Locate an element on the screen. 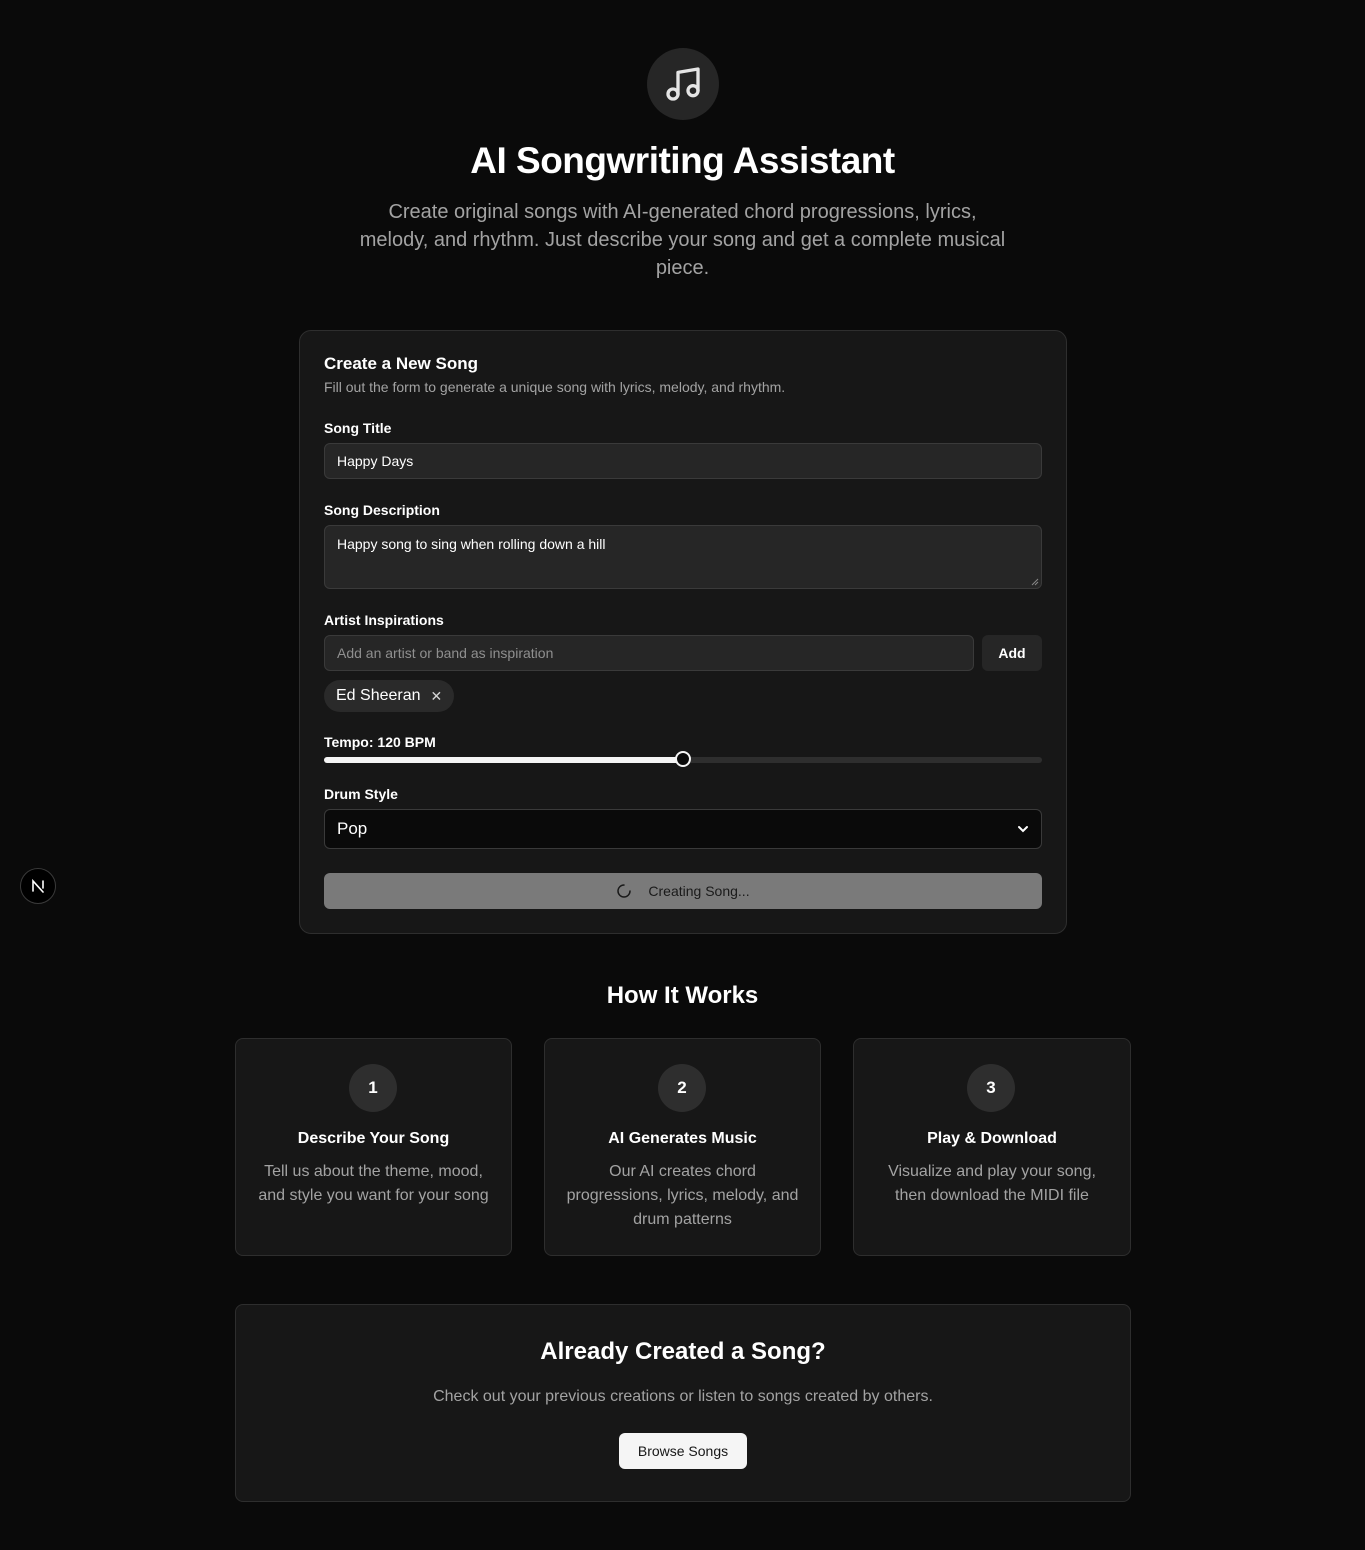  tempo-slider is located at coordinates (683, 759).